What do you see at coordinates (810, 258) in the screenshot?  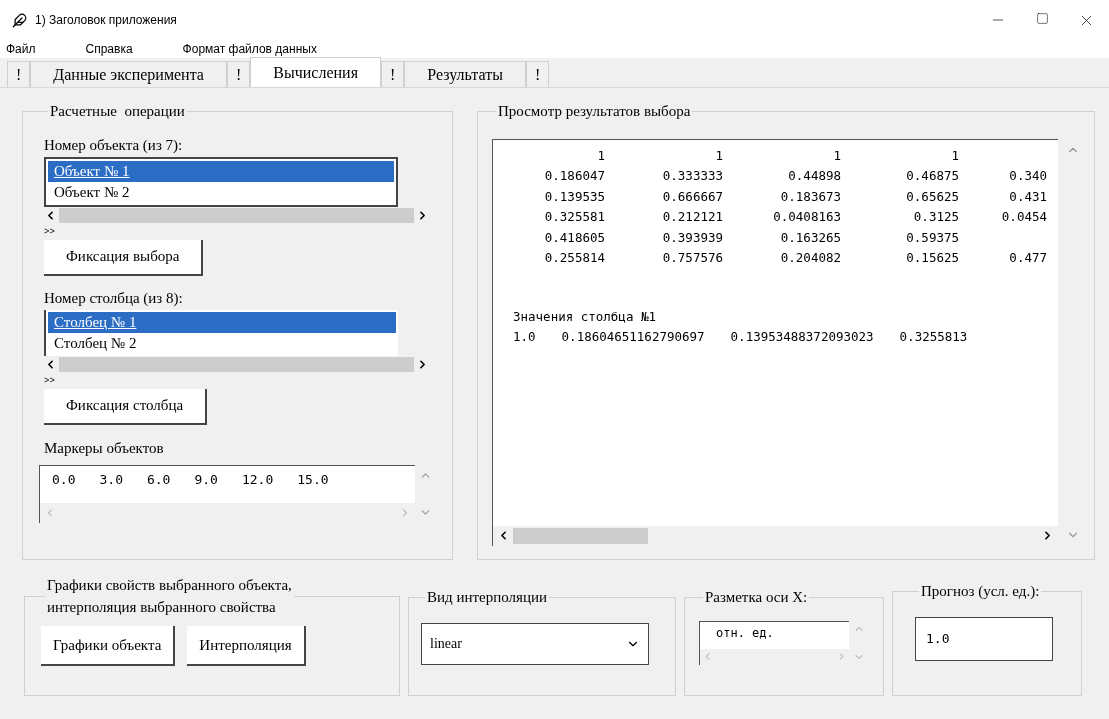 I see `result-cell-text: 0.204082` at bounding box center [810, 258].